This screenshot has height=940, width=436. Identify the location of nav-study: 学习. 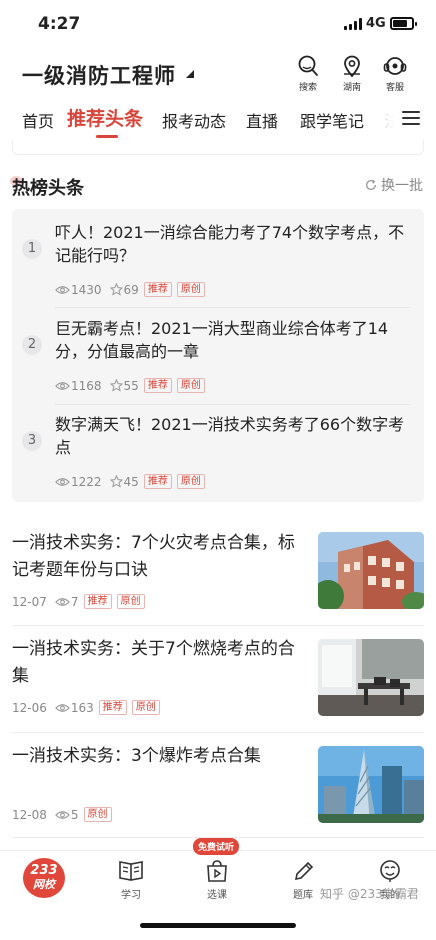
(131, 880).